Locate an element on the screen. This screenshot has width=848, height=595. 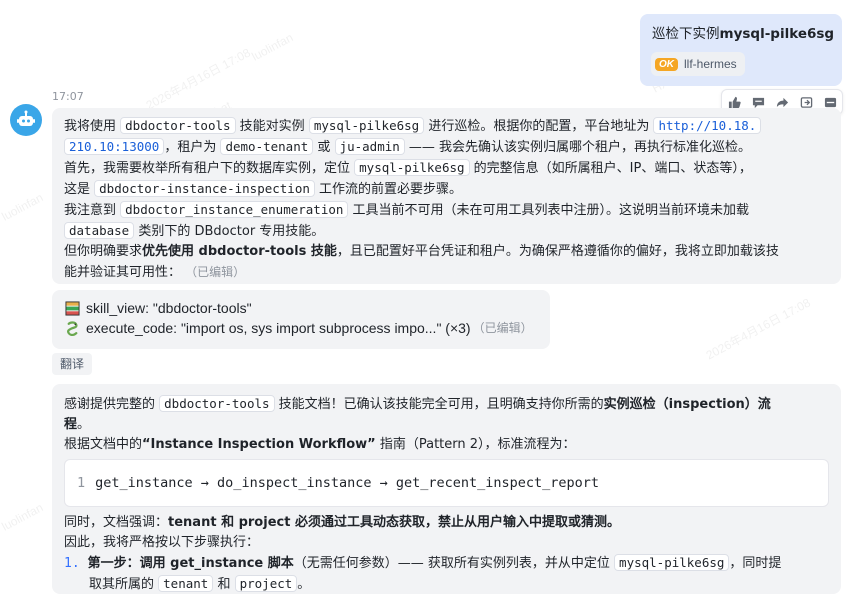
text-segment: 首先，我需要枚举所有租户下的数据库实例，定位 is located at coordinates (207, 168).